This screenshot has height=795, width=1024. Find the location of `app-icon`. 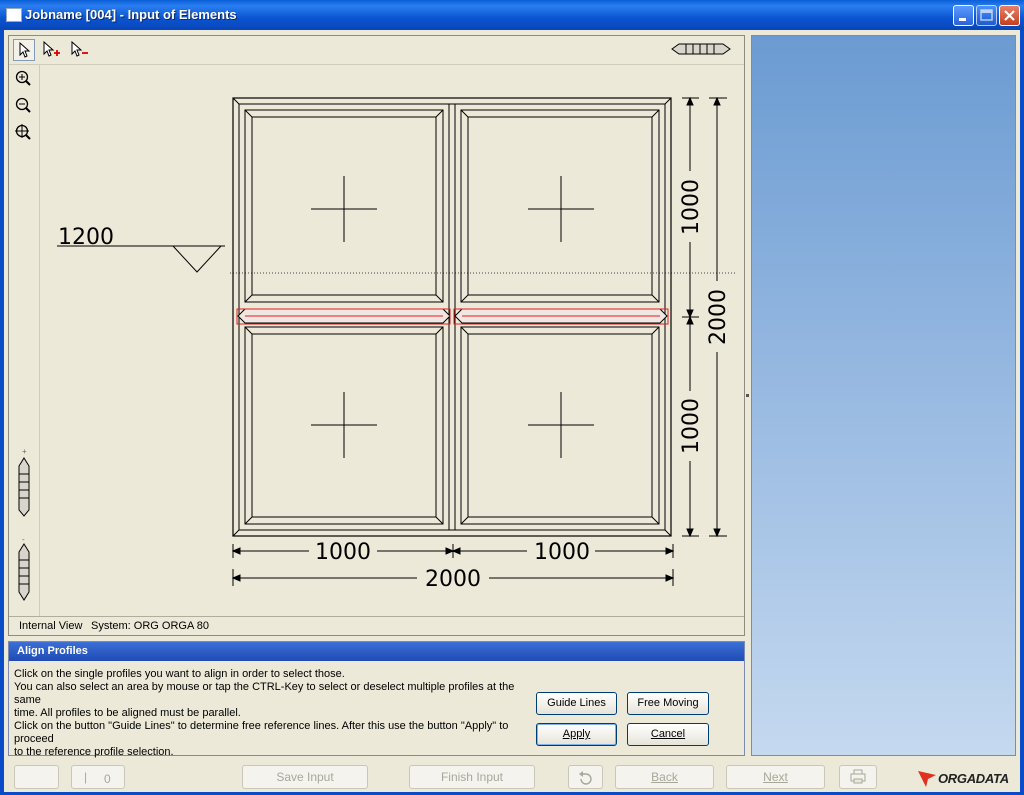

app-icon is located at coordinates (14, 15).